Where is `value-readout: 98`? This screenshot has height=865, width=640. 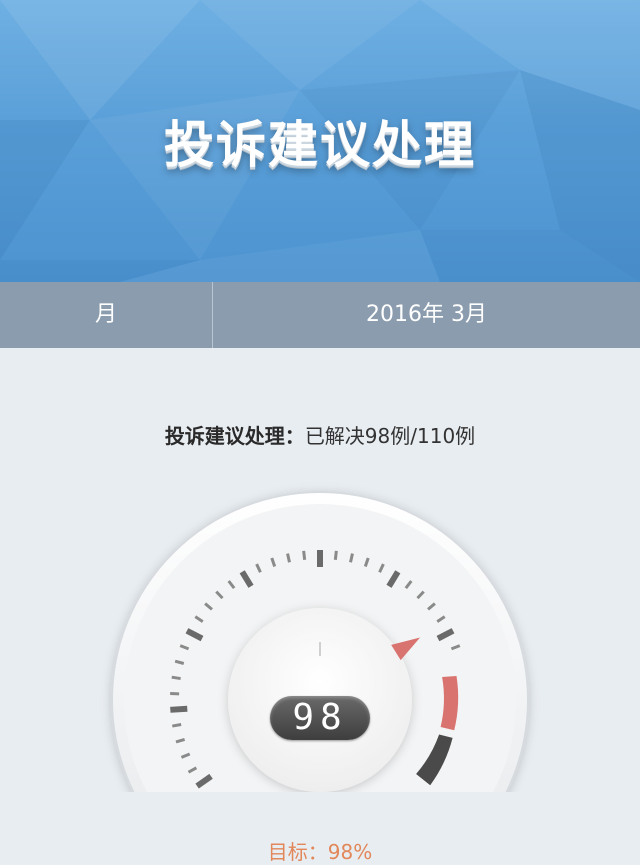 value-readout: 98 is located at coordinates (320, 718).